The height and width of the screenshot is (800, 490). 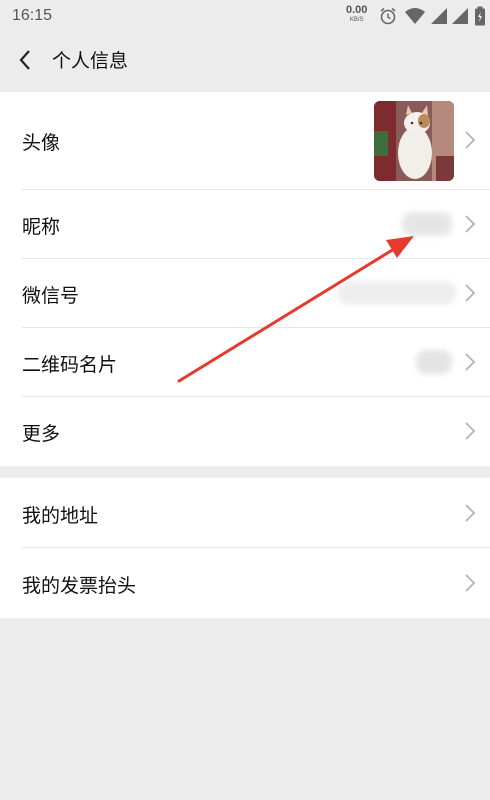 What do you see at coordinates (356, 20) in the screenshot?
I see `network-speed-unit: KB/S` at bounding box center [356, 20].